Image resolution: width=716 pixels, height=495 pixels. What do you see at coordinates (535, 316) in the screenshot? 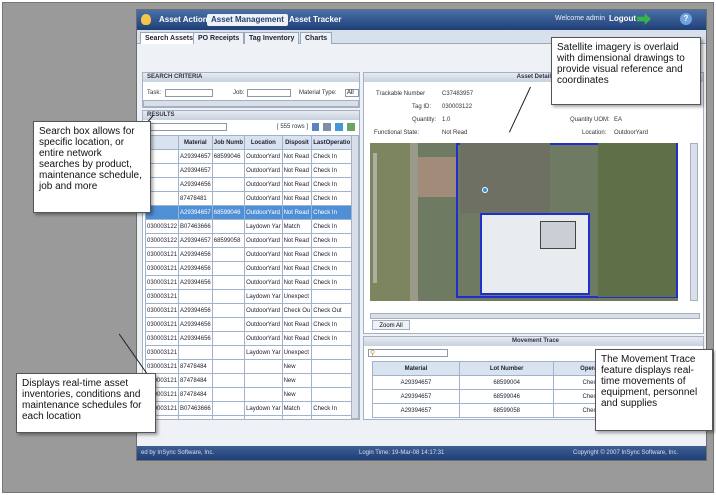
I see `map-h-scrollbar` at bounding box center [535, 316].